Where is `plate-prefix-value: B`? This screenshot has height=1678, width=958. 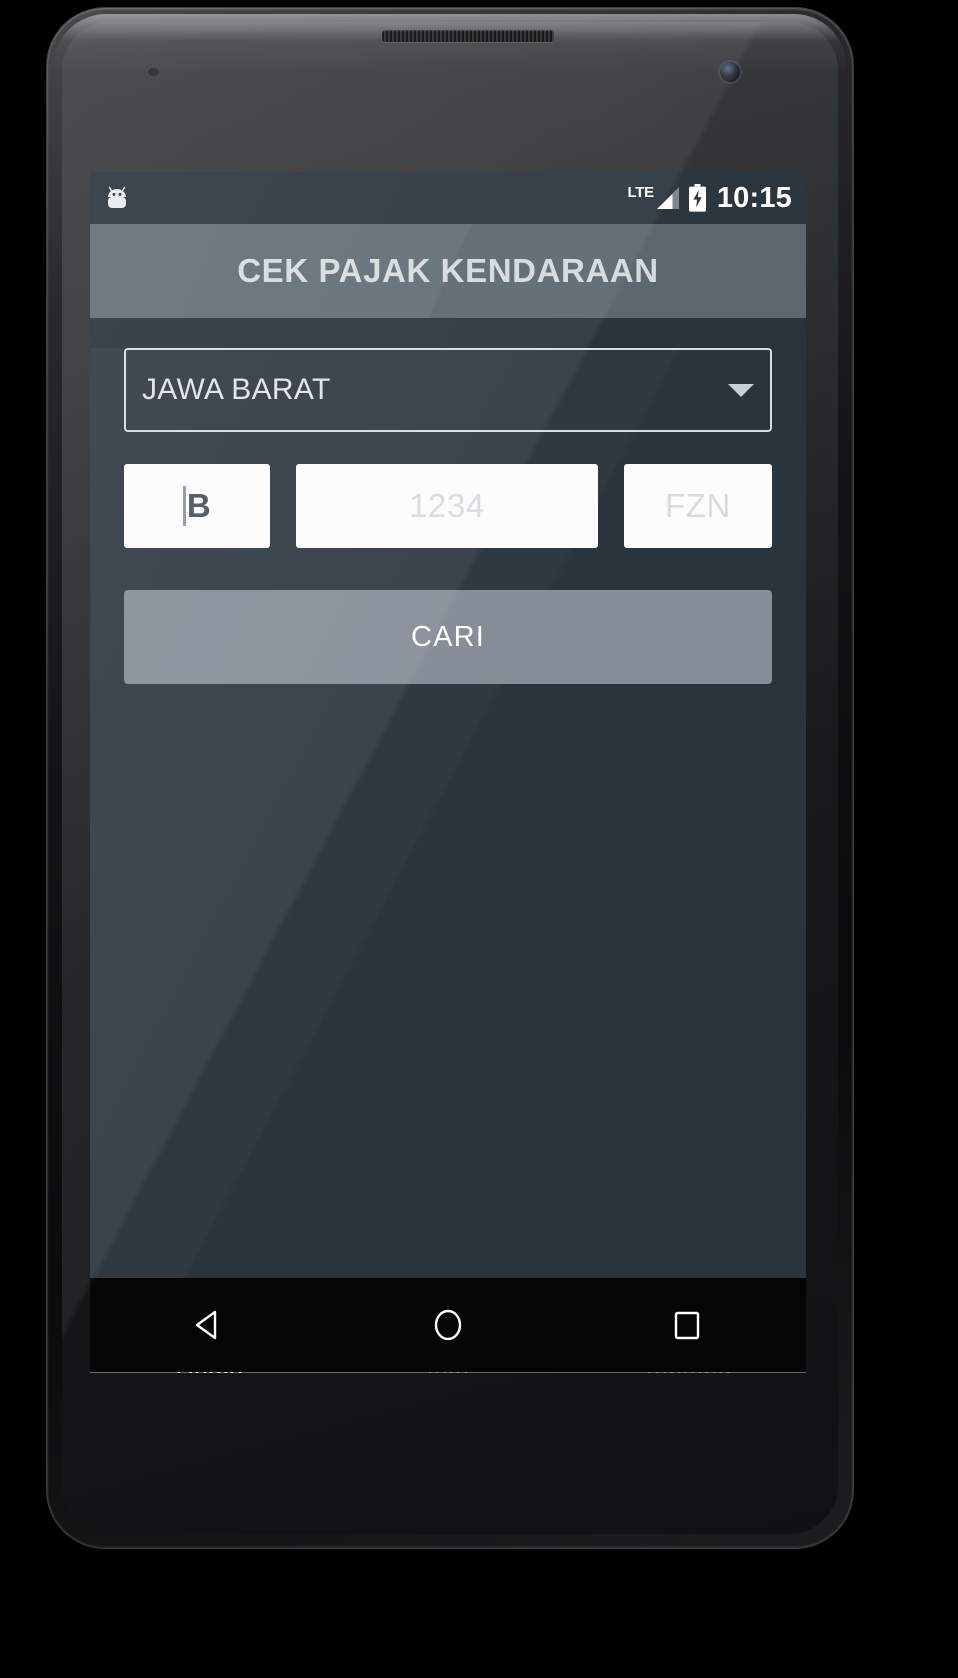 plate-prefix-value: B is located at coordinates (199, 505).